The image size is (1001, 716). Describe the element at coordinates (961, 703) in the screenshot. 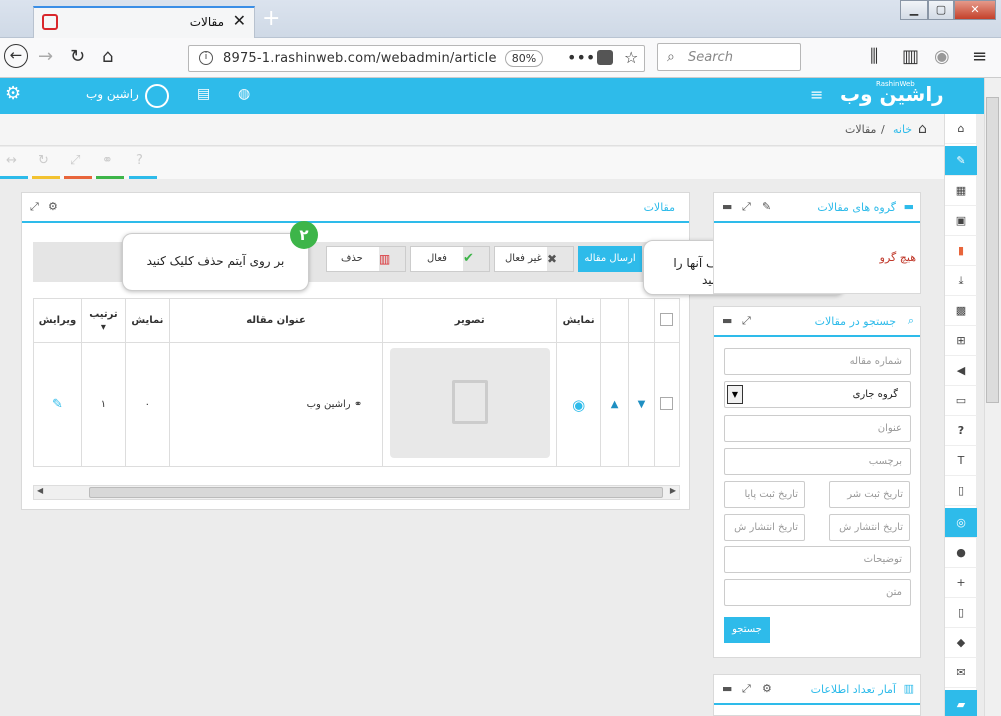

I see `sidebar-folder-icon: ▰` at that location.